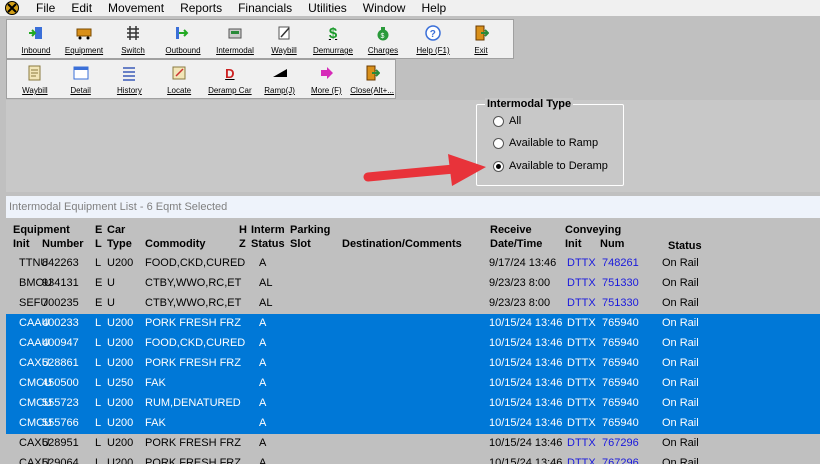 This screenshot has width=820, height=464. I want to click on inbound-button: Inbound, so click(36, 39).